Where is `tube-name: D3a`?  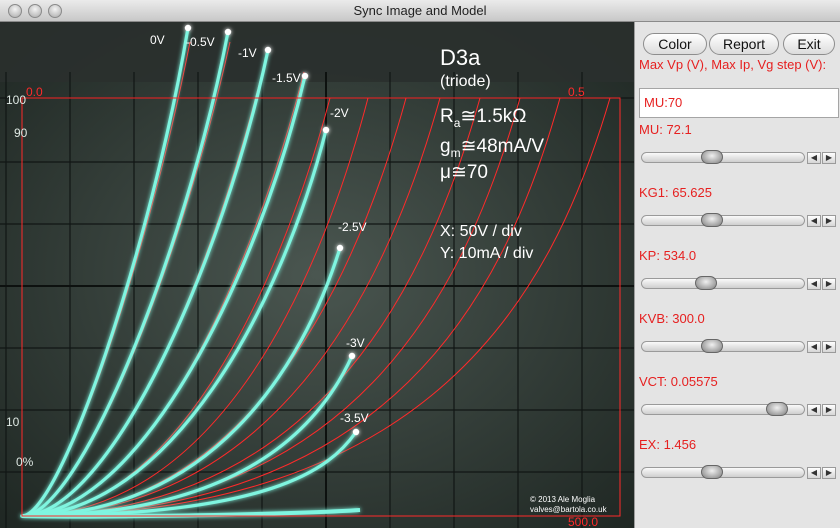
tube-name: D3a is located at coordinates (460, 57).